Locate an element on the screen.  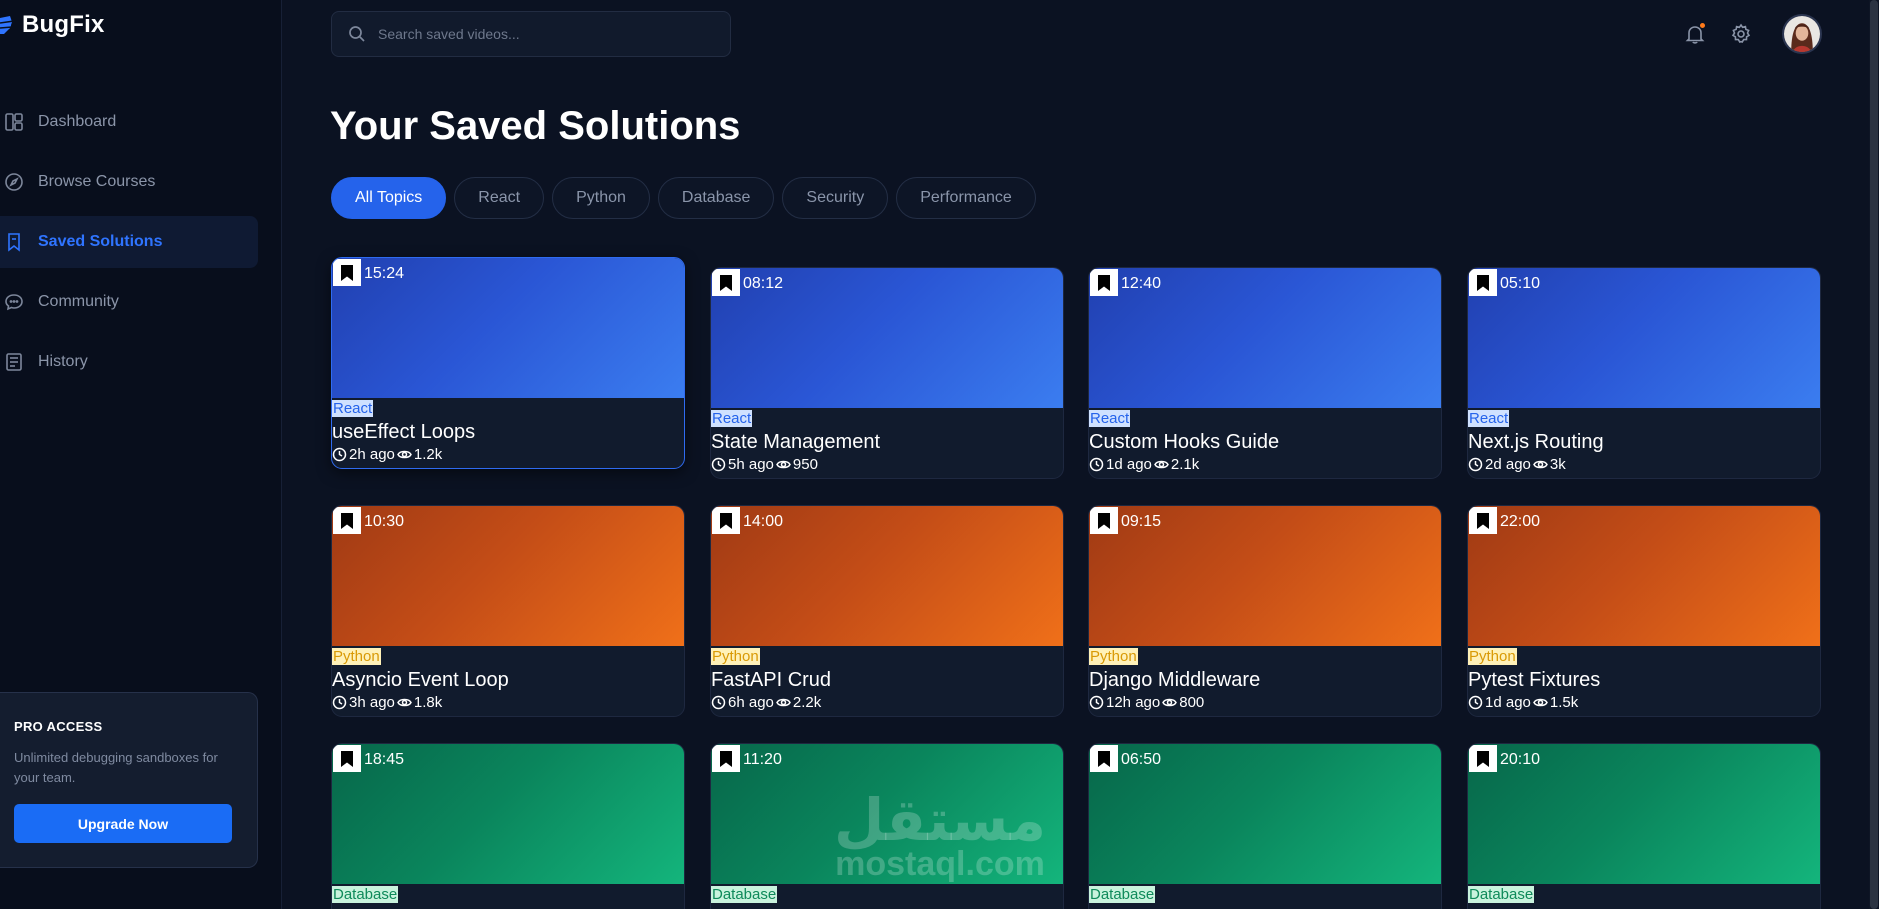
video-thumbnail: 14:00 is located at coordinates (887, 576).